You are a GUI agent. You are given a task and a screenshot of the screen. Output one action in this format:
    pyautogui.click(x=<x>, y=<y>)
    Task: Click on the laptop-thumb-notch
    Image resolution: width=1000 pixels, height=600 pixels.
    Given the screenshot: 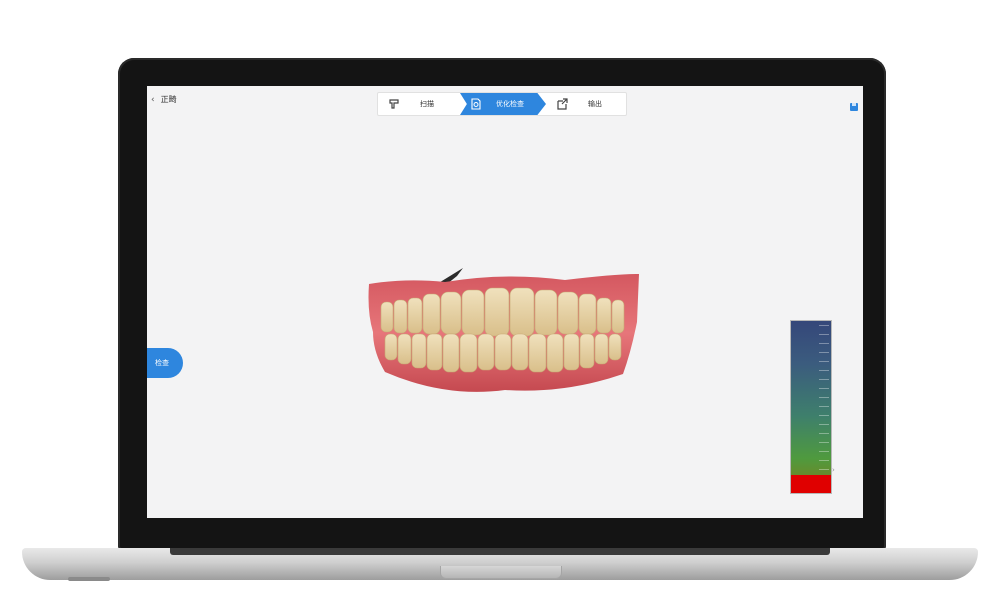 What is the action you would take?
    pyautogui.click(x=501, y=572)
    